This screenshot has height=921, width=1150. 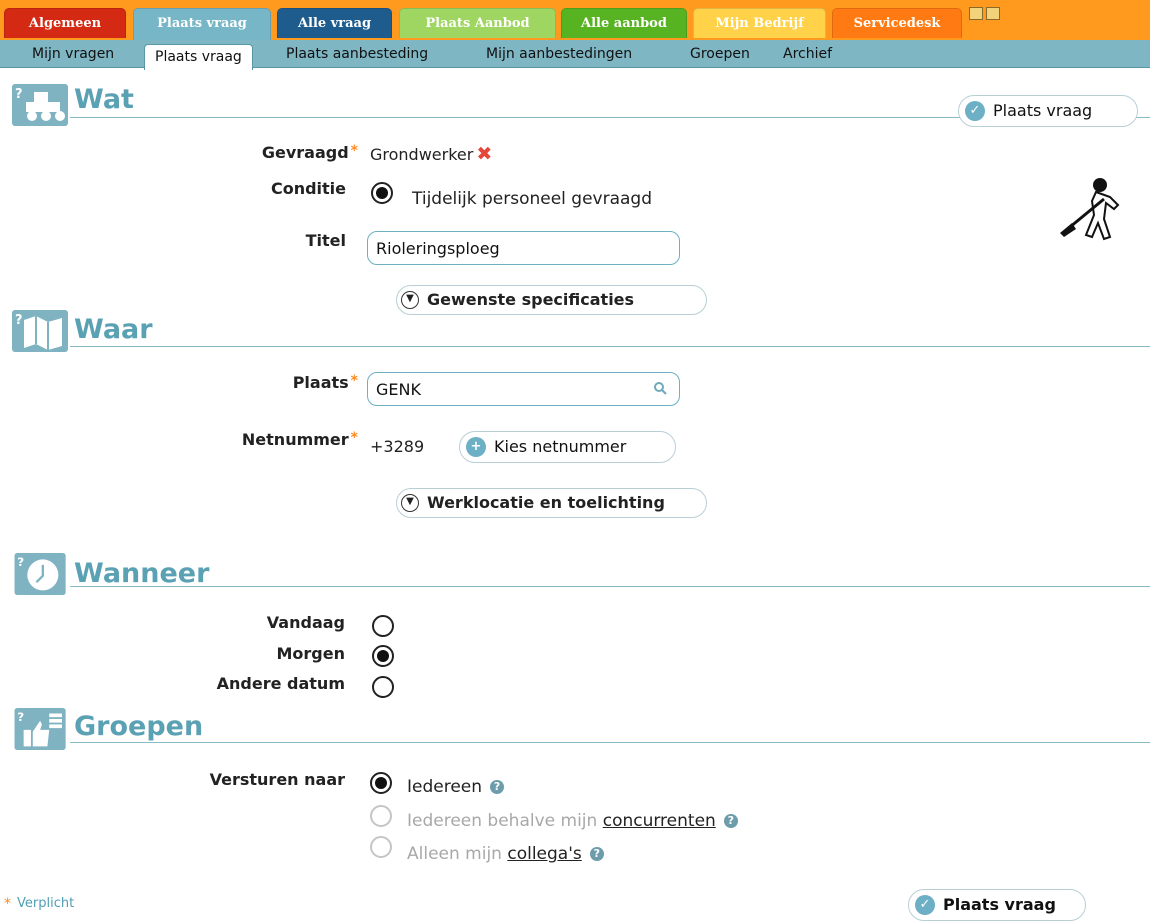 What do you see at coordinates (334, 23) in the screenshot?
I see `tab-alle-vraag: Alle vraag` at bounding box center [334, 23].